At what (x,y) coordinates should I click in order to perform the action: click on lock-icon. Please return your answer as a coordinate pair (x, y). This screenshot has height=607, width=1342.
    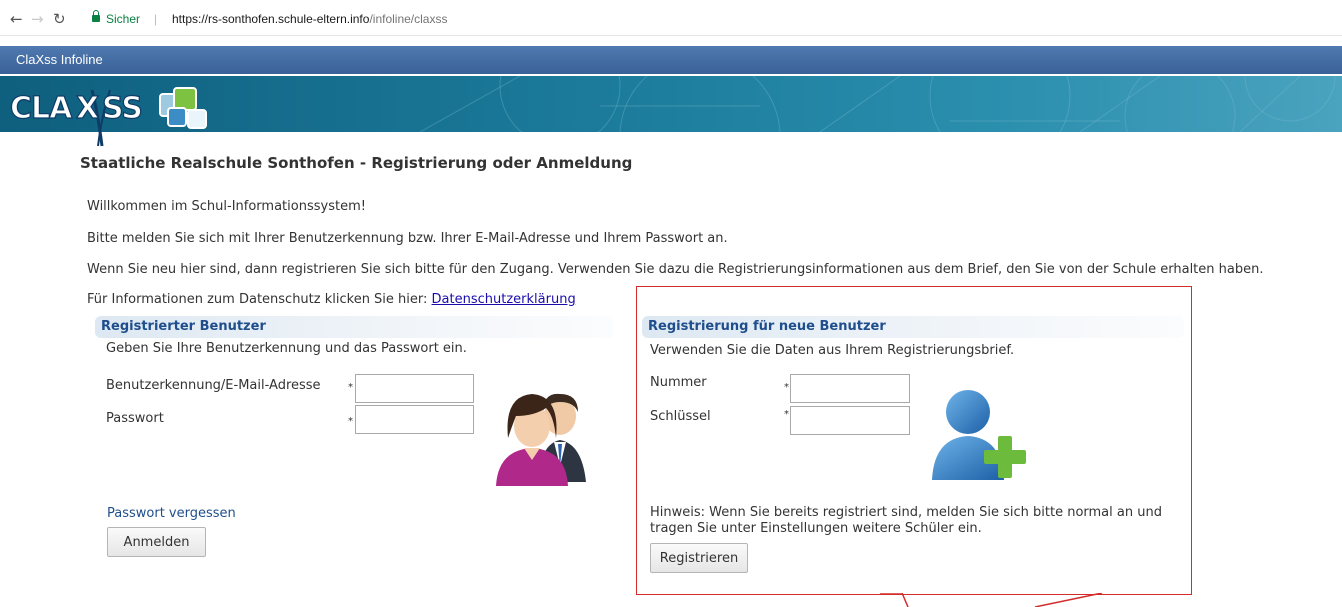
    Looking at the image, I should click on (96, 16).